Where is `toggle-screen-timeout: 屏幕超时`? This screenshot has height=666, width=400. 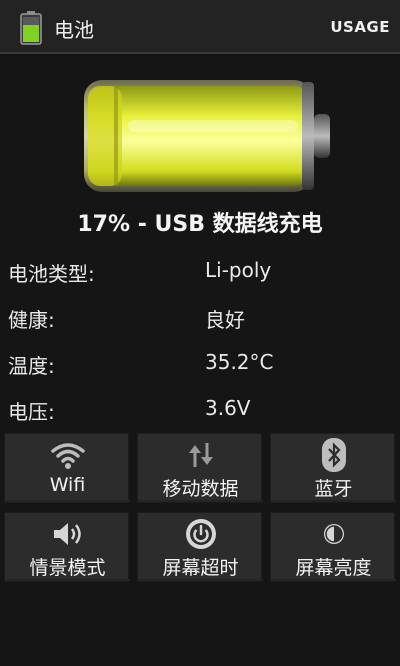 toggle-screen-timeout: 屏幕超时 is located at coordinates (200, 547).